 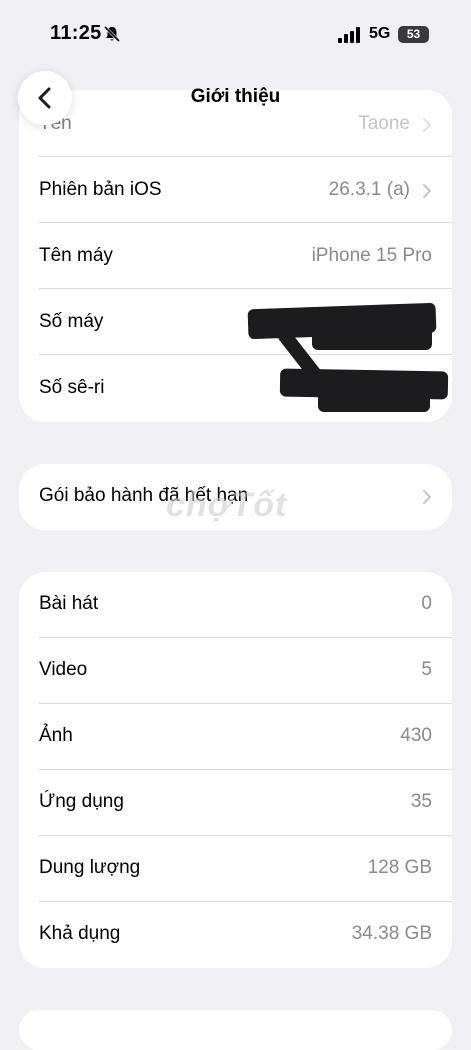 What do you see at coordinates (413, 34) in the screenshot?
I see `battery-icon: 53` at bounding box center [413, 34].